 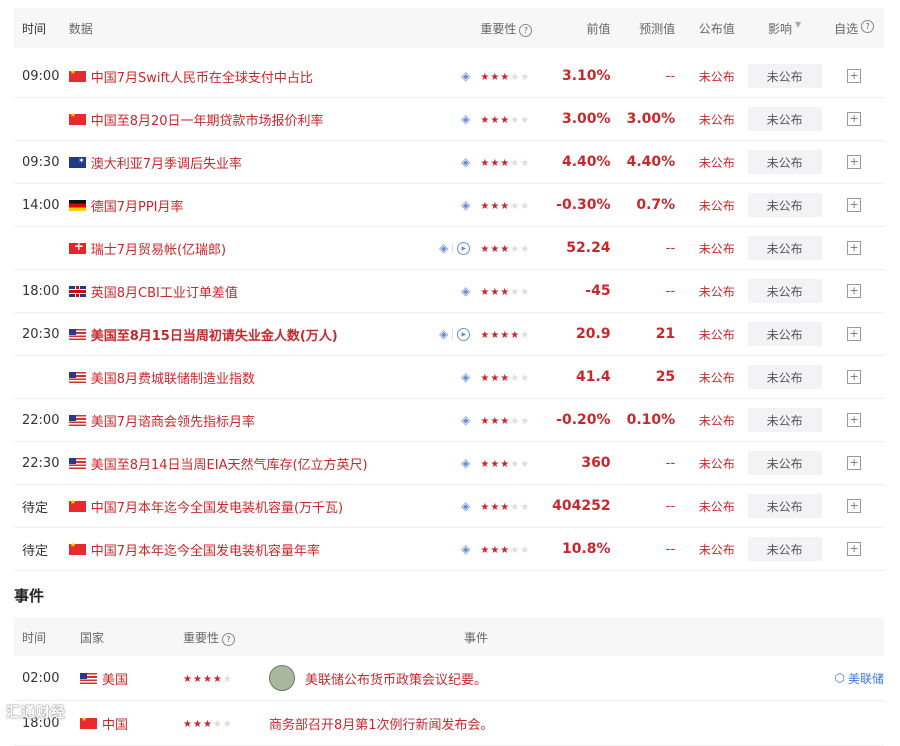 I want to click on row-time: 14:00, so click(x=41, y=205).